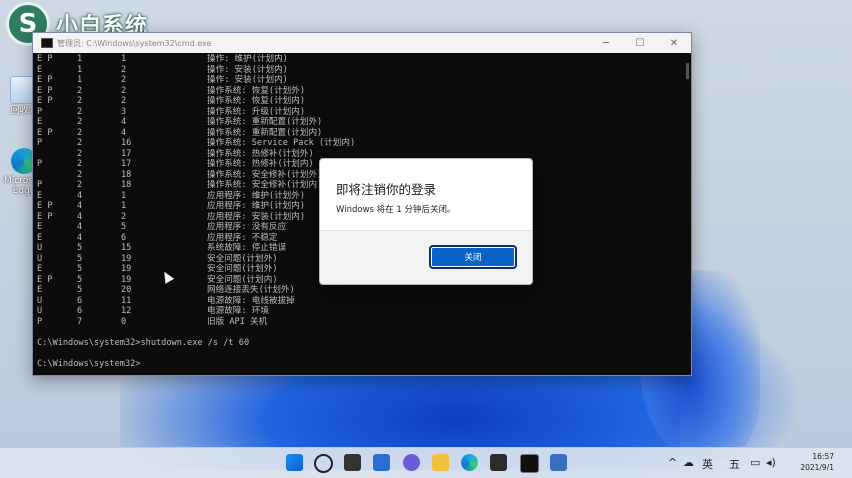  What do you see at coordinates (357, 133) in the screenshot?
I see `cmd-row: E P 2 4 操作系统: 重新配置(计划内)` at bounding box center [357, 133].